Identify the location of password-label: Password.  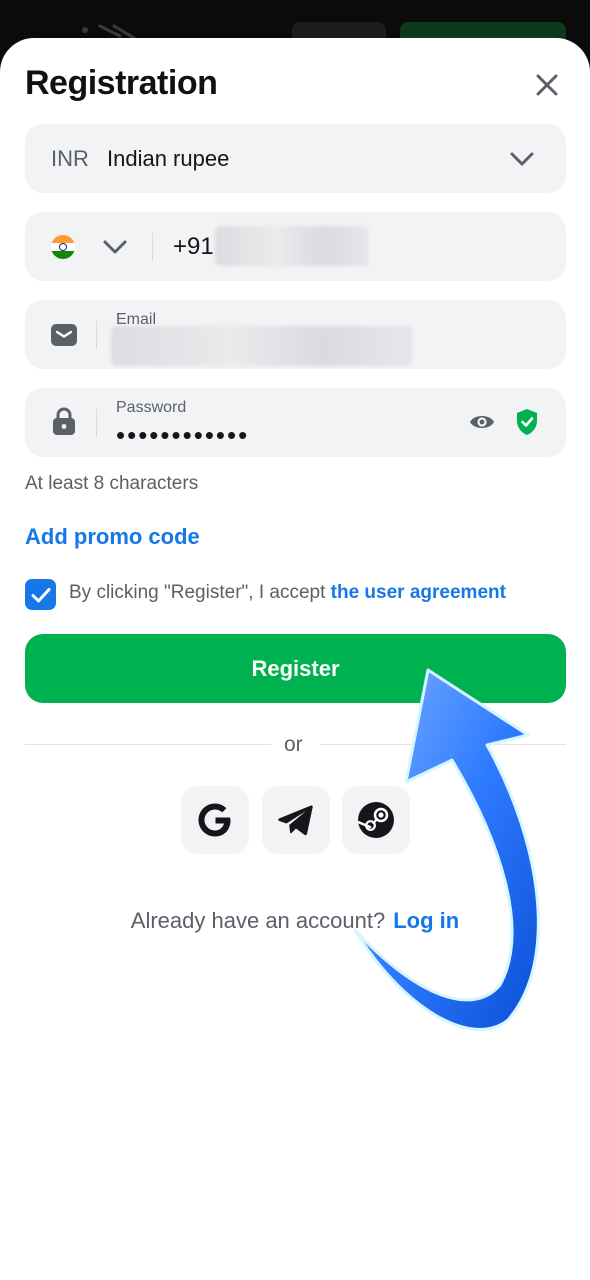
(151, 407).